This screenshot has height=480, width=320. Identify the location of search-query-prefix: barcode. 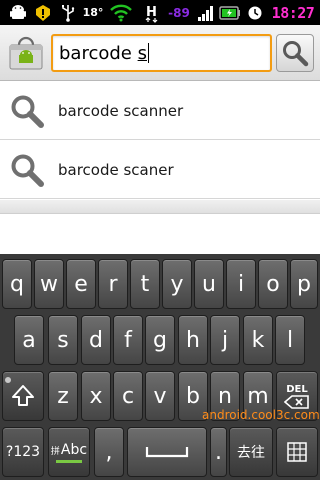
(98, 53).